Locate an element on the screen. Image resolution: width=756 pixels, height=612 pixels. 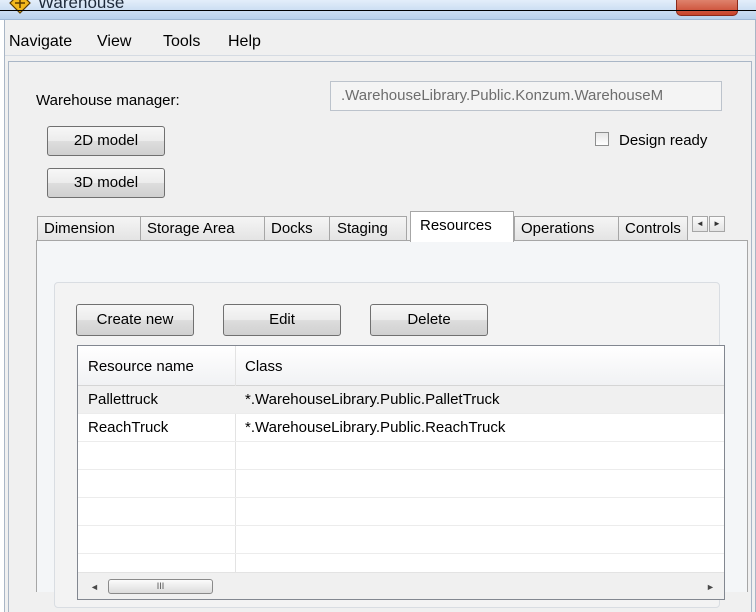
menu-bar: Navigate View Tools Help is located at coordinates (380, 42).